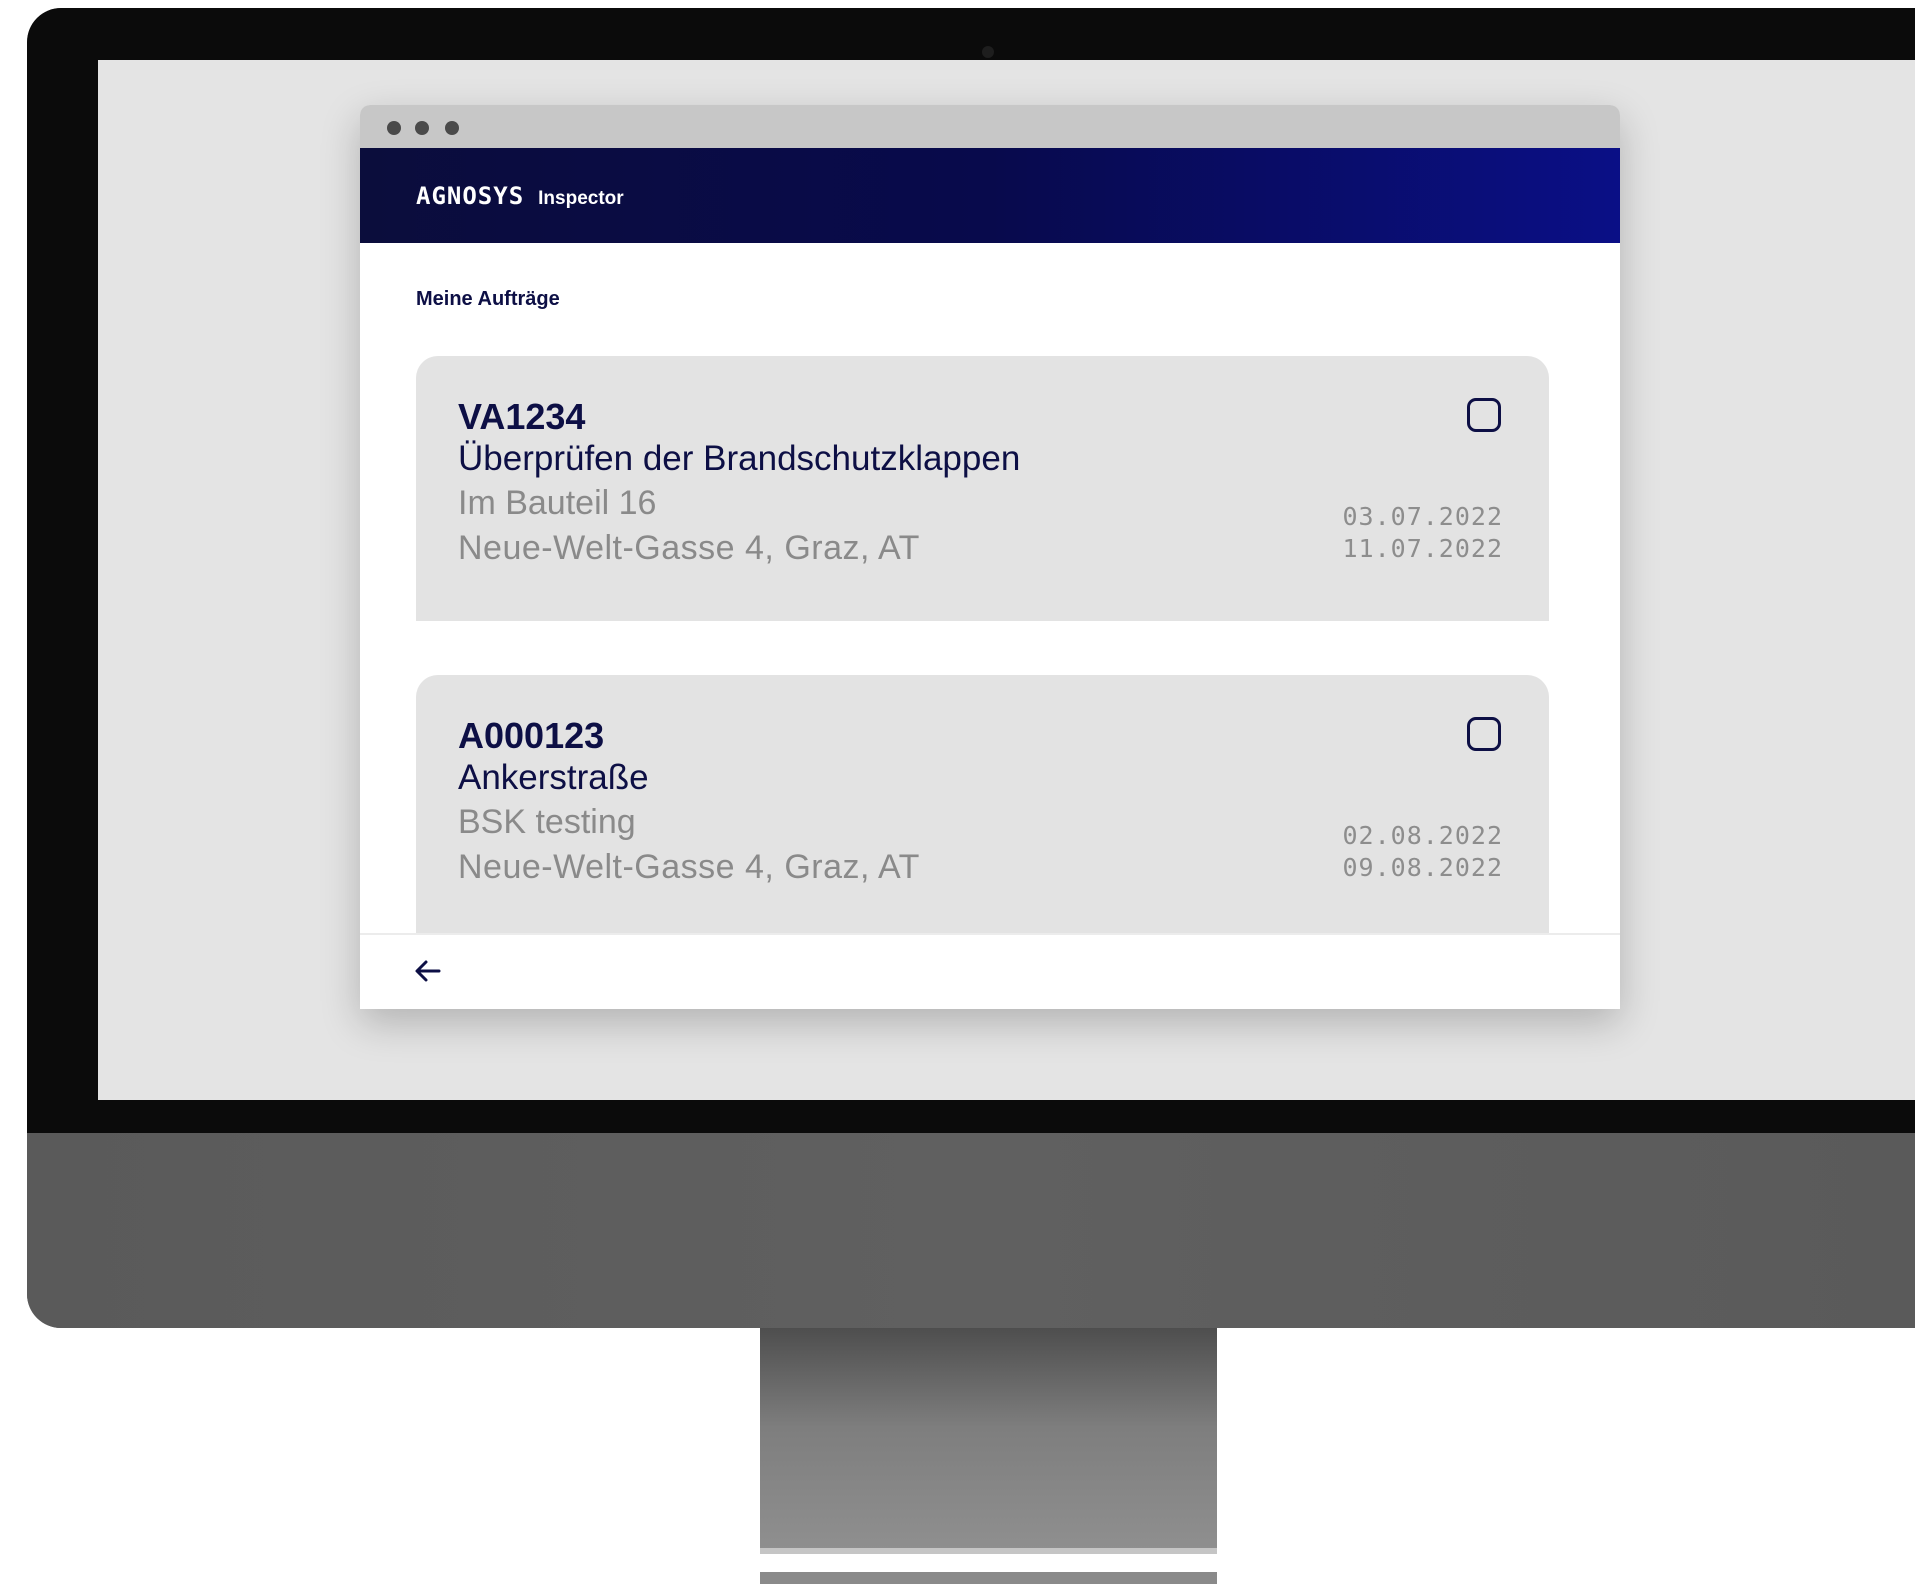 The image size is (1915, 1584). What do you see at coordinates (988, 1439) in the screenshot?
I see `monitor-stand` at bounding box center [988, 1439].